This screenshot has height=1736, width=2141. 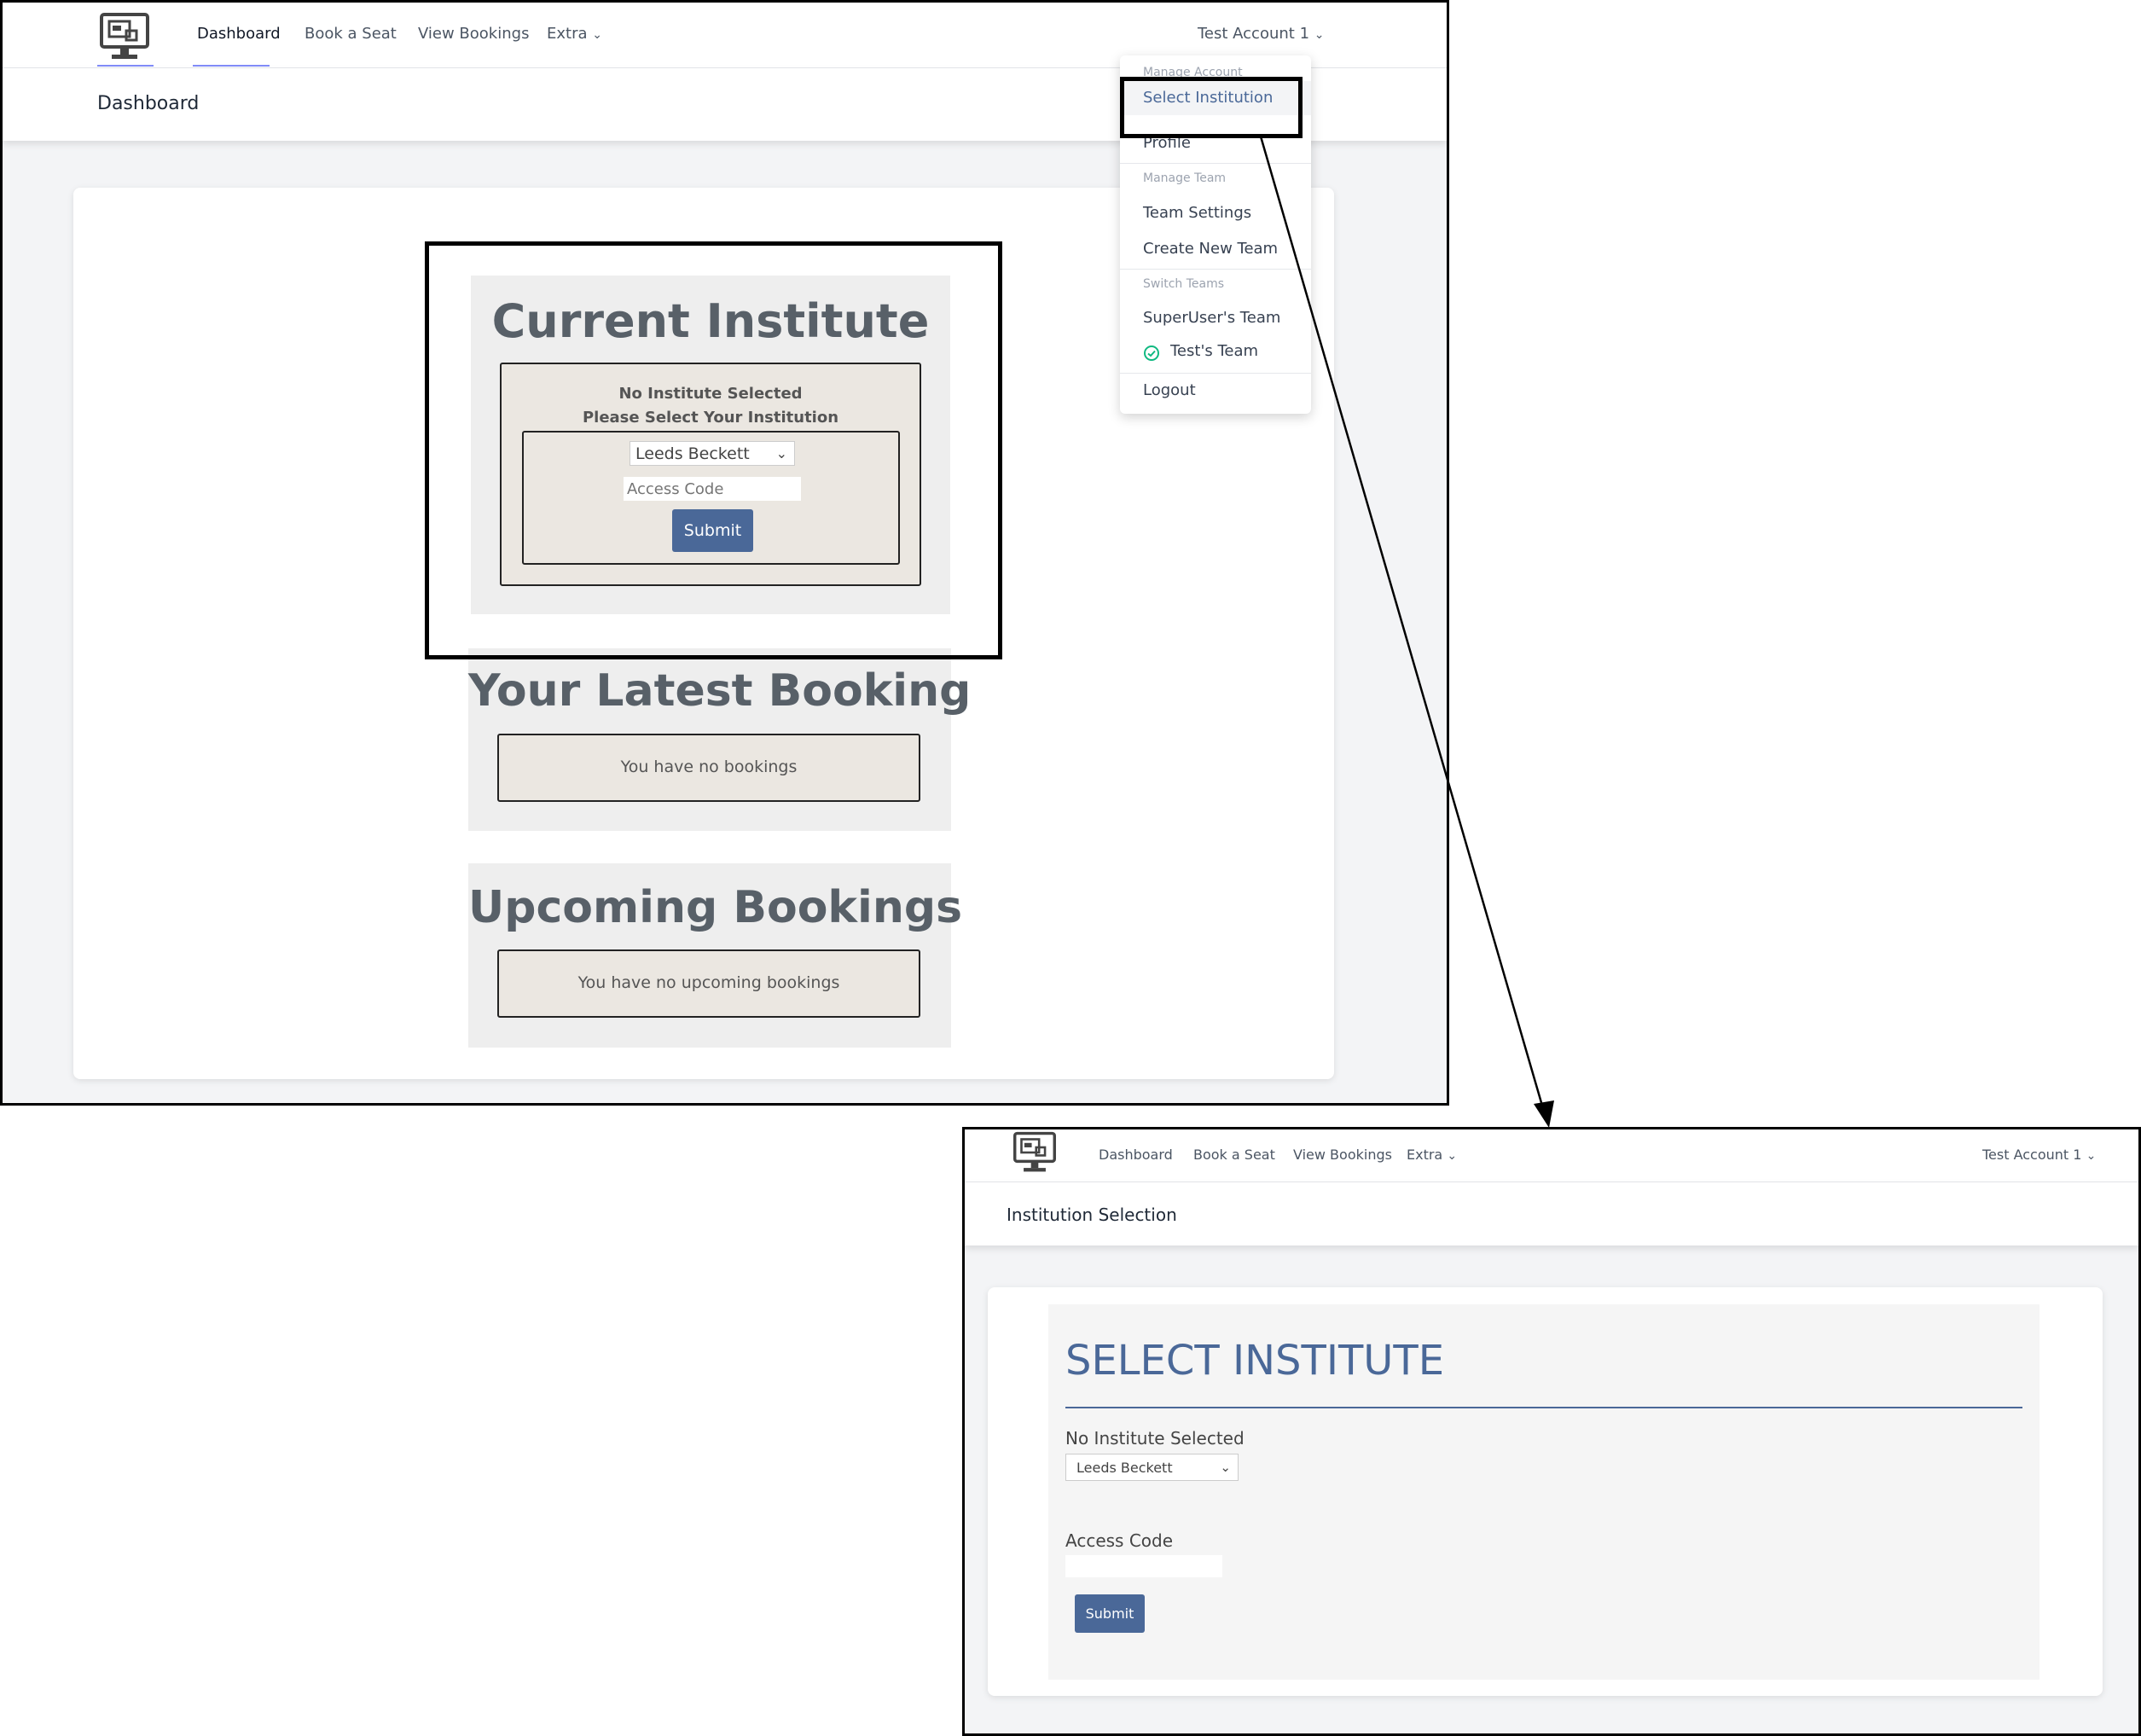 I want to click on institute-select-value: Leeds Beckett, so click(x=1124, y=1467).